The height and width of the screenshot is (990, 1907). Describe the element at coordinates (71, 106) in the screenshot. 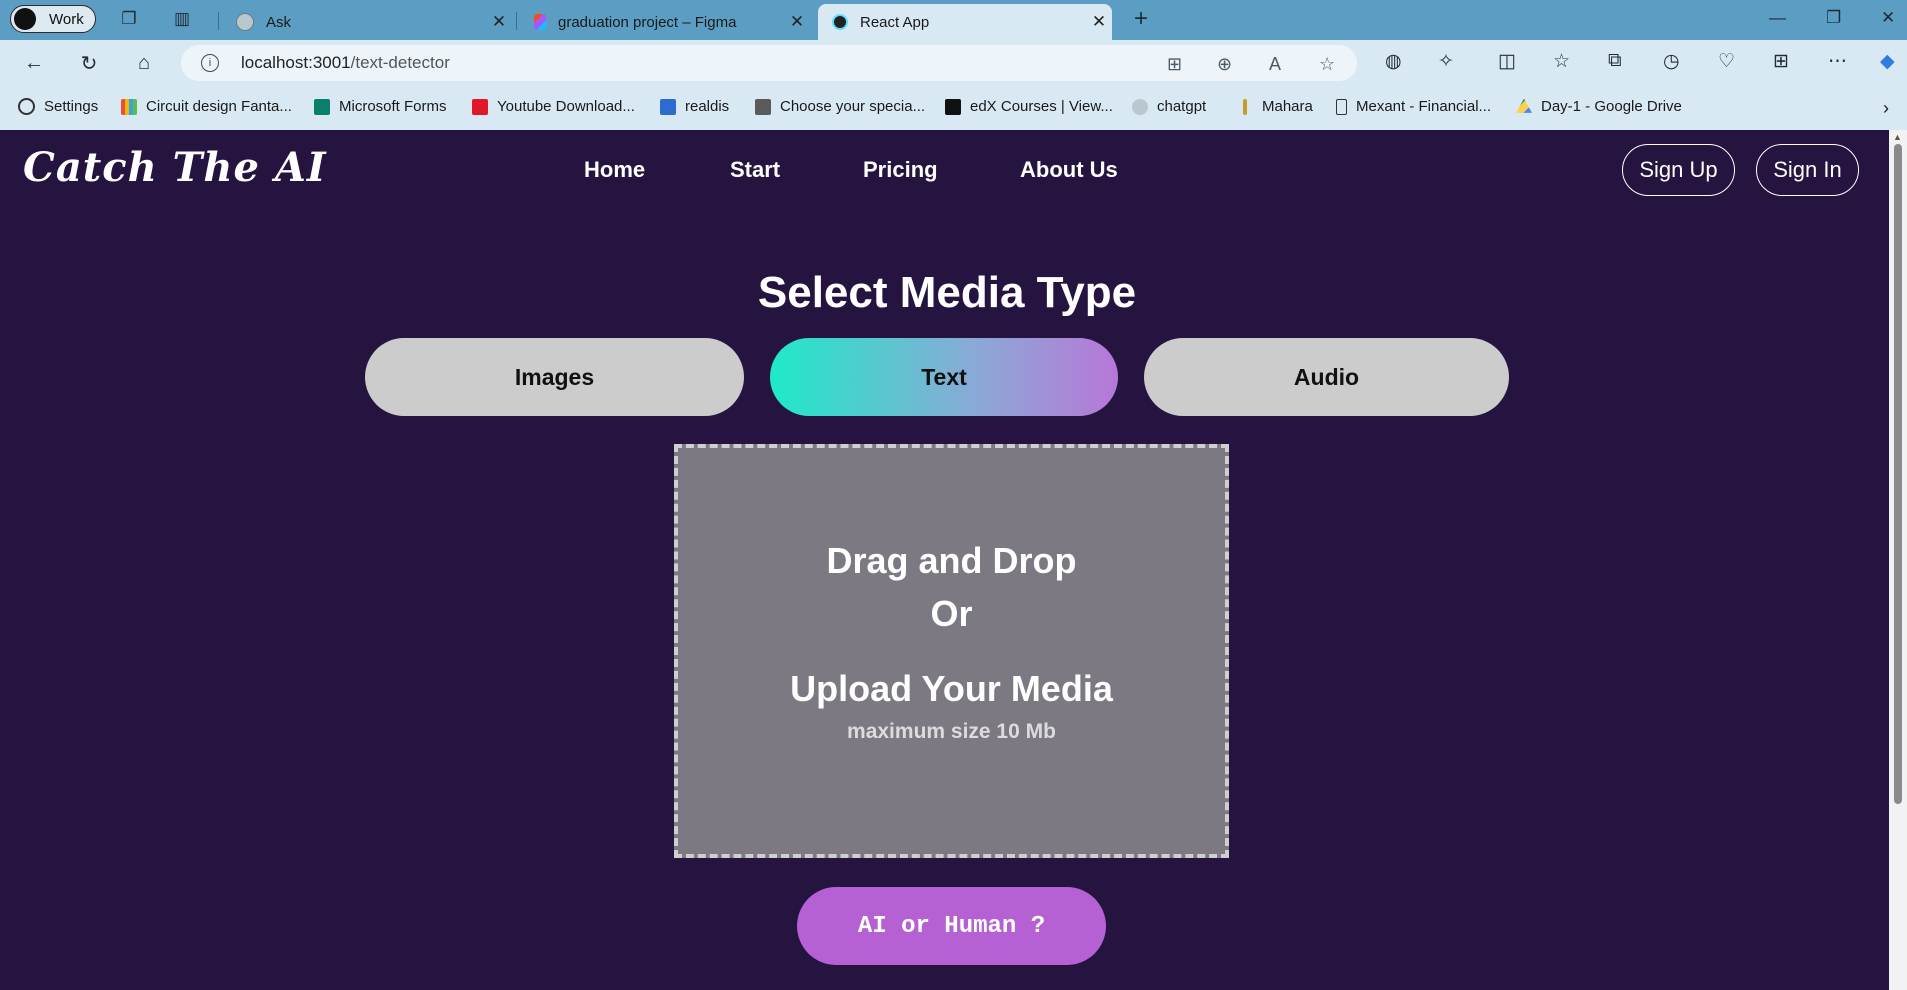

I see `bookmark-label: Settings` at that location.